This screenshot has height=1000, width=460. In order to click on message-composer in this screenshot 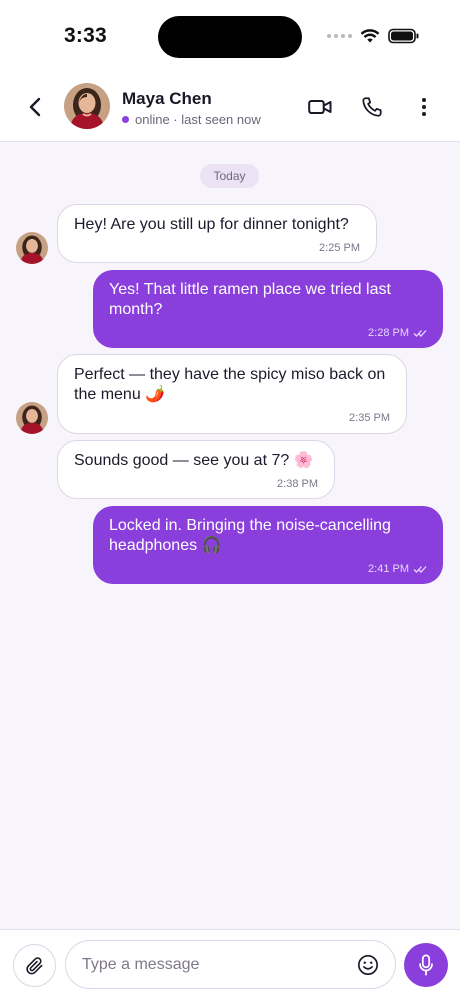, I will do `click(230, 964)`.